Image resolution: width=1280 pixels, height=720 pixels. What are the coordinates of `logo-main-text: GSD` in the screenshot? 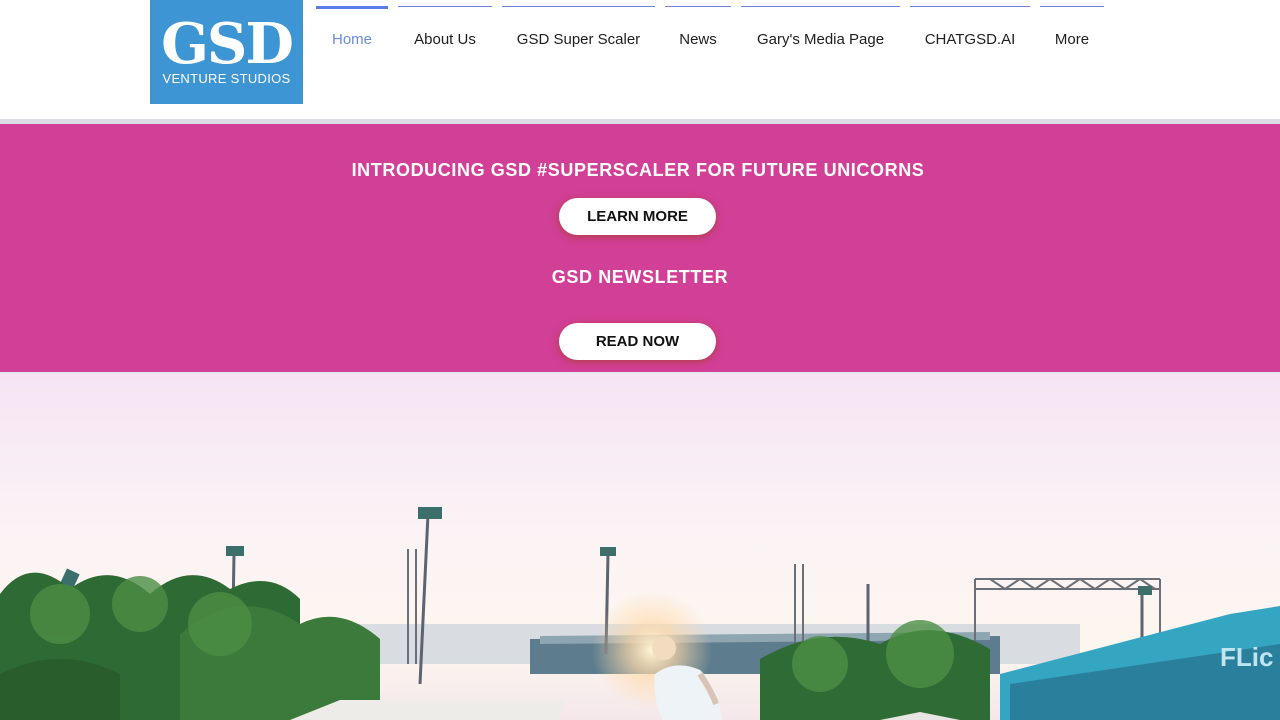 It's located at (227, 44).